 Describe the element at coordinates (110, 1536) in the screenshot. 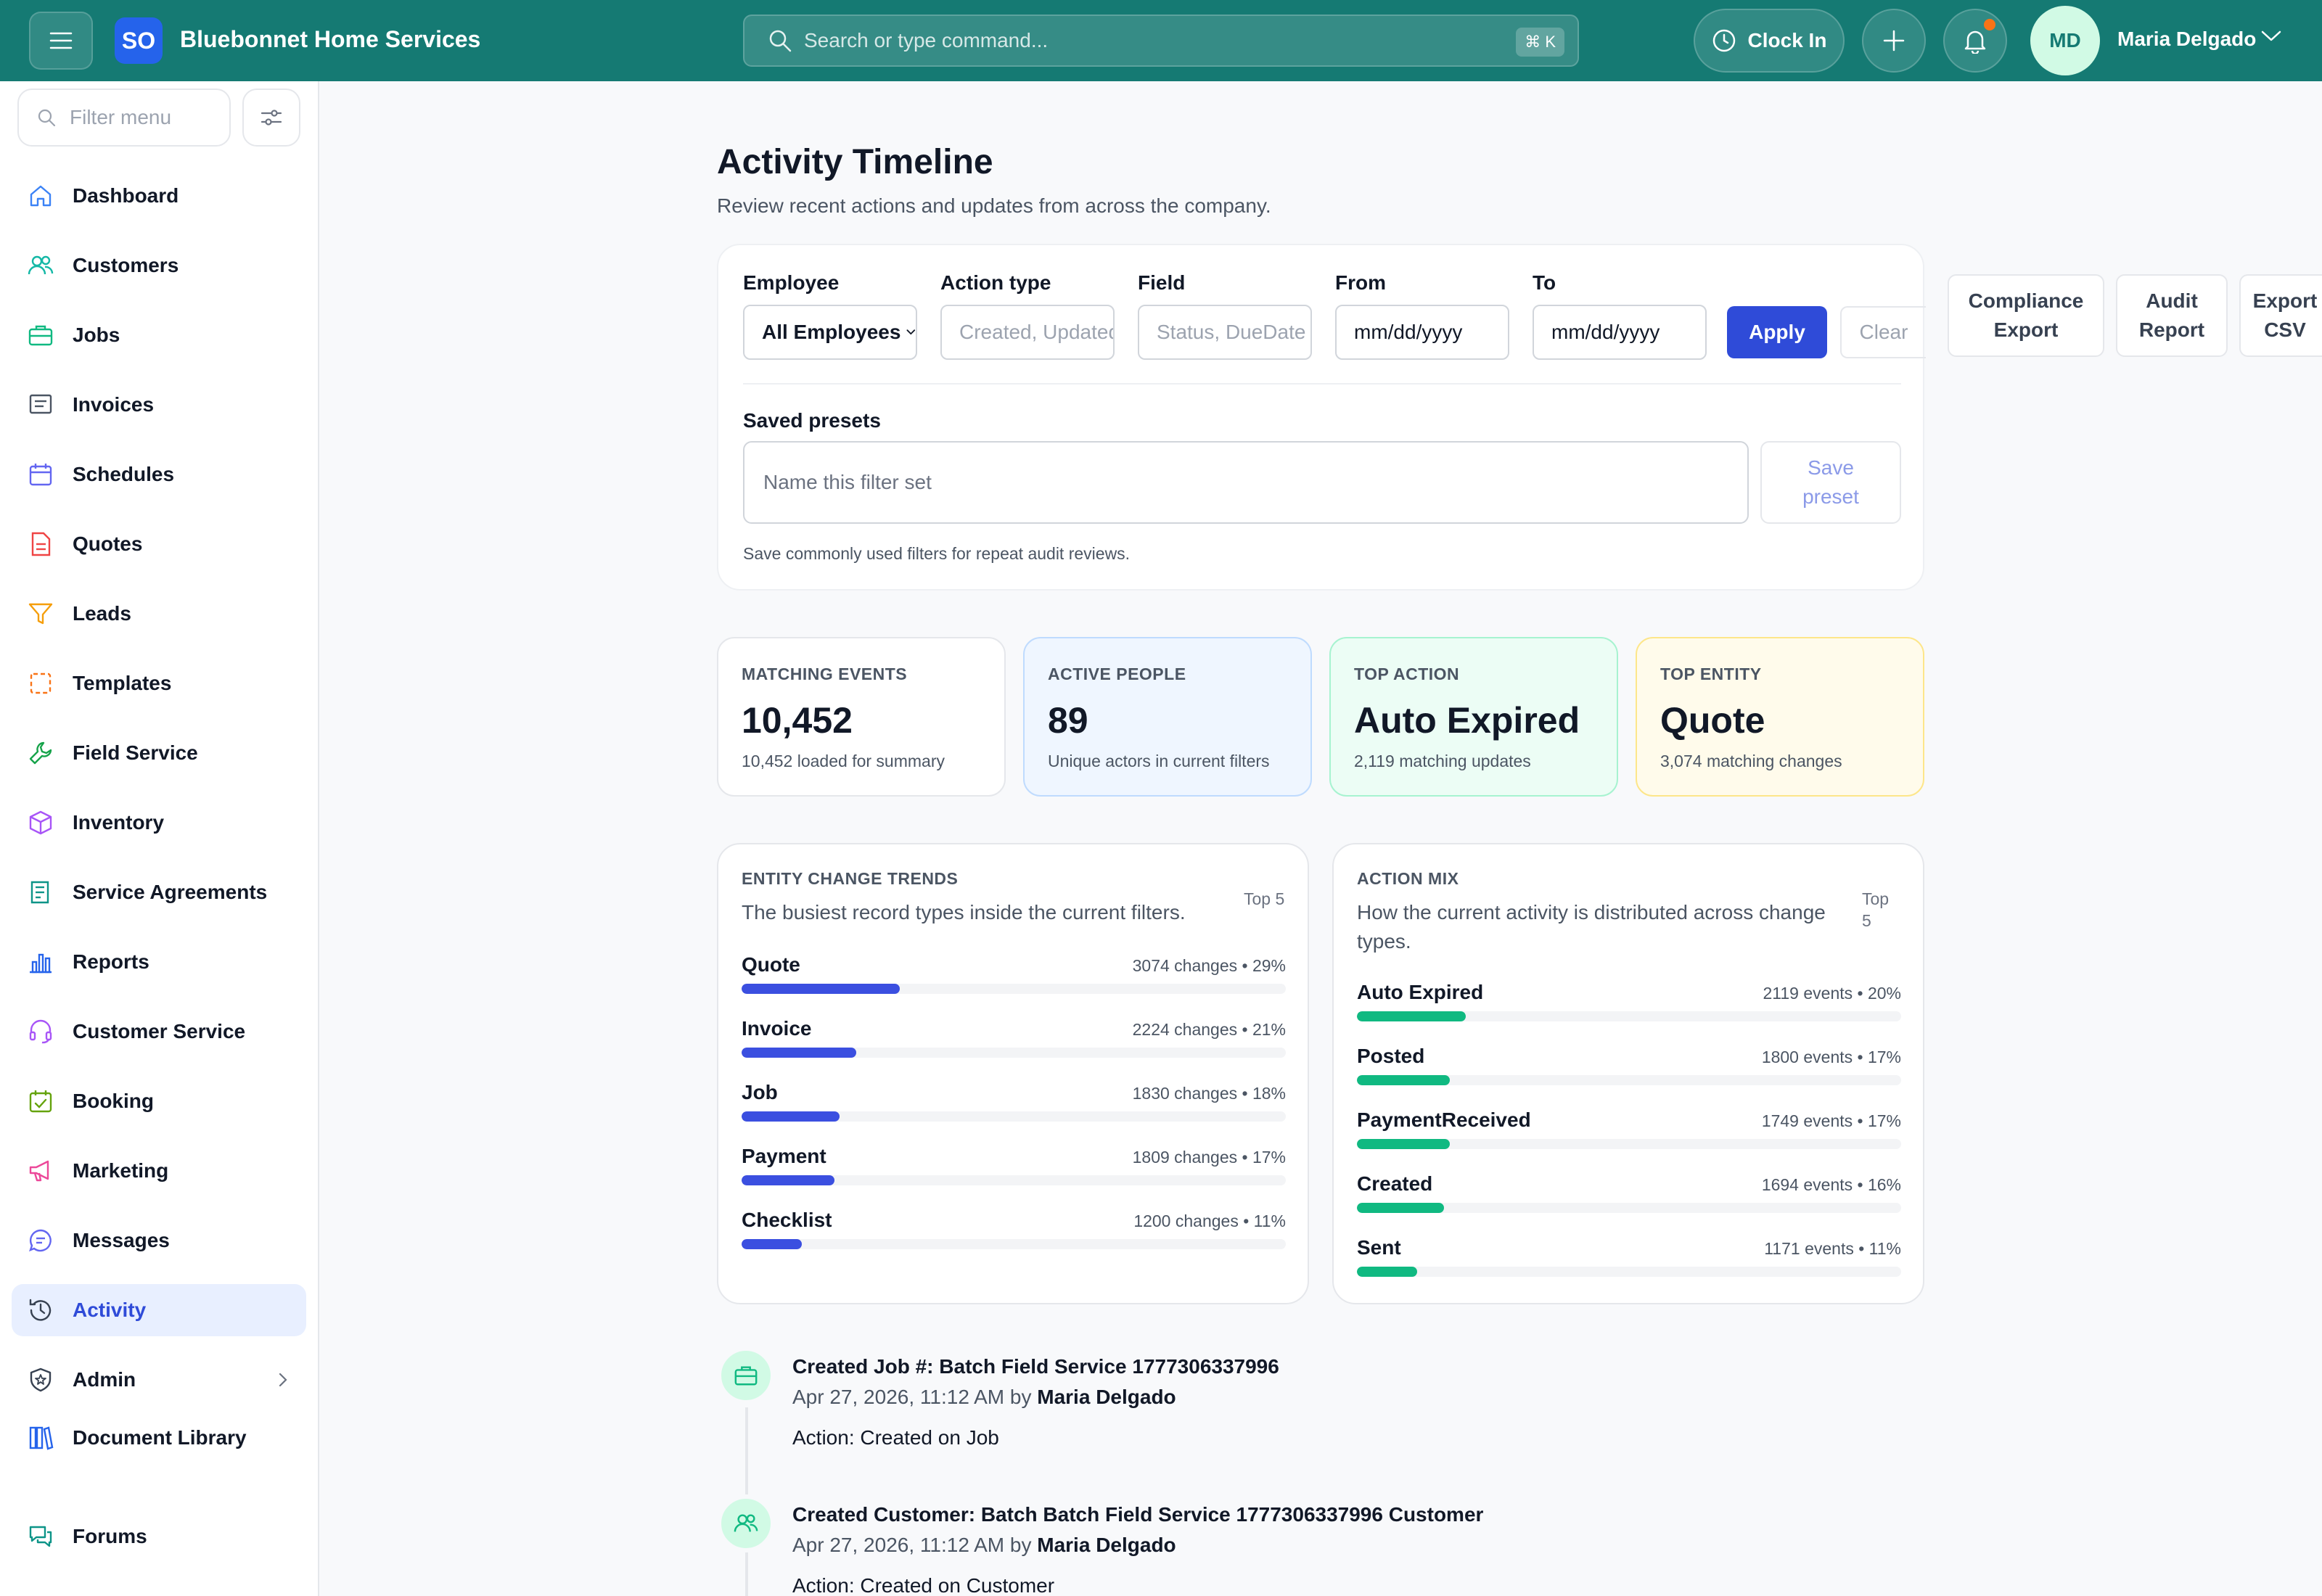

I see `sidebar-item-label: Forums` at that location.